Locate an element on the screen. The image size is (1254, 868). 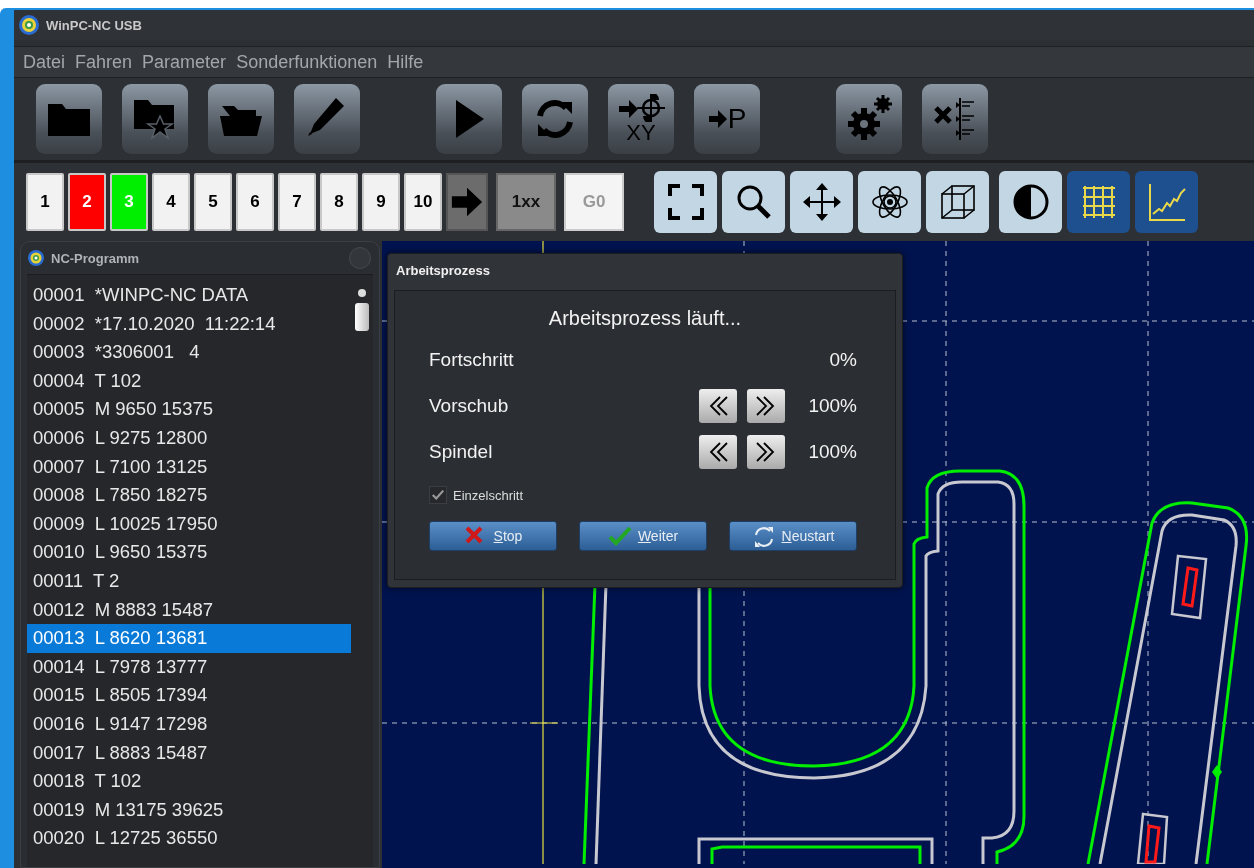
continue-button: Weiter is located at coordinates (643, 536).